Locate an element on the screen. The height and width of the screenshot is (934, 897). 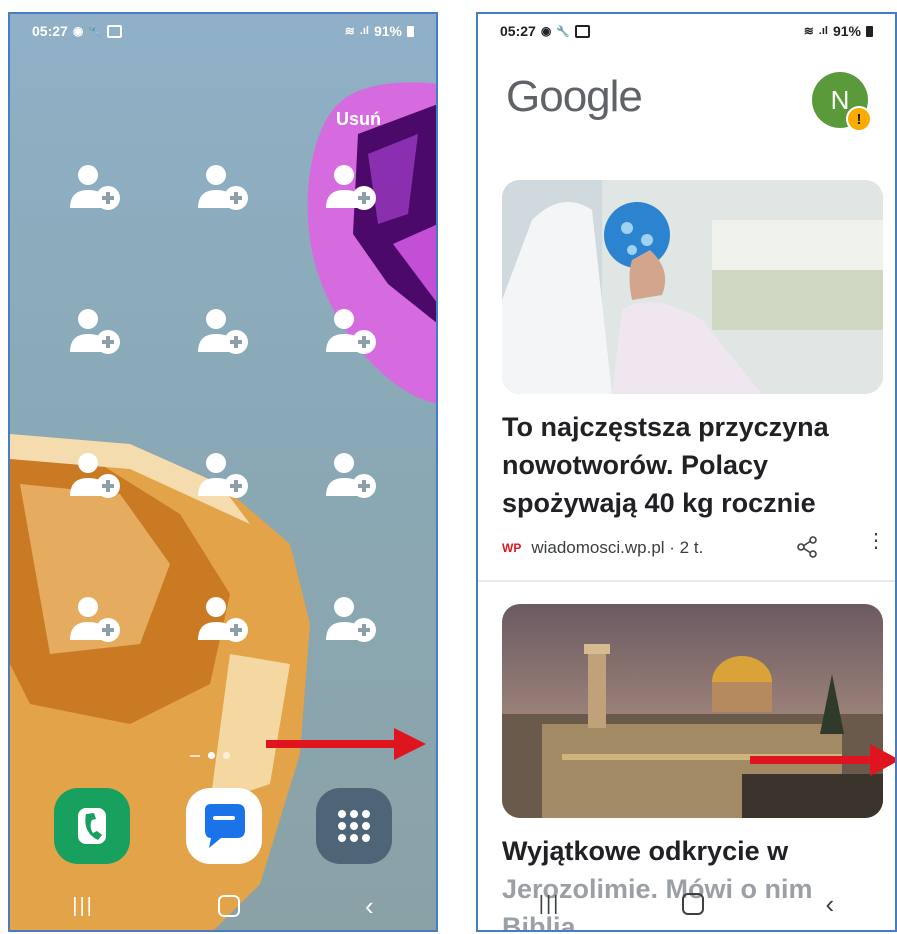
page-indicator is located at coordinates (210, 755).